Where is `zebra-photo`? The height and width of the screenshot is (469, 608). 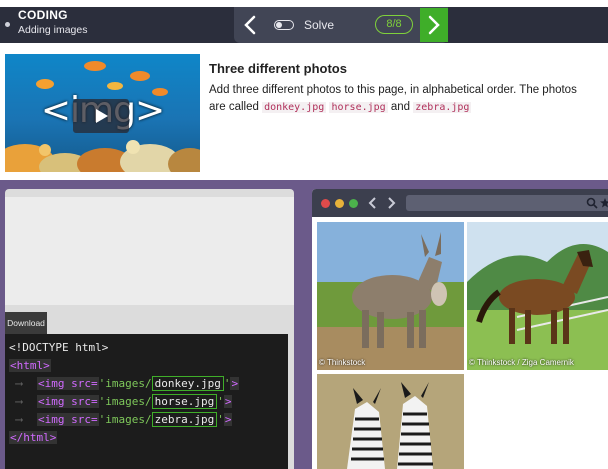 zebra-photo is located at coordinates (390, 421).